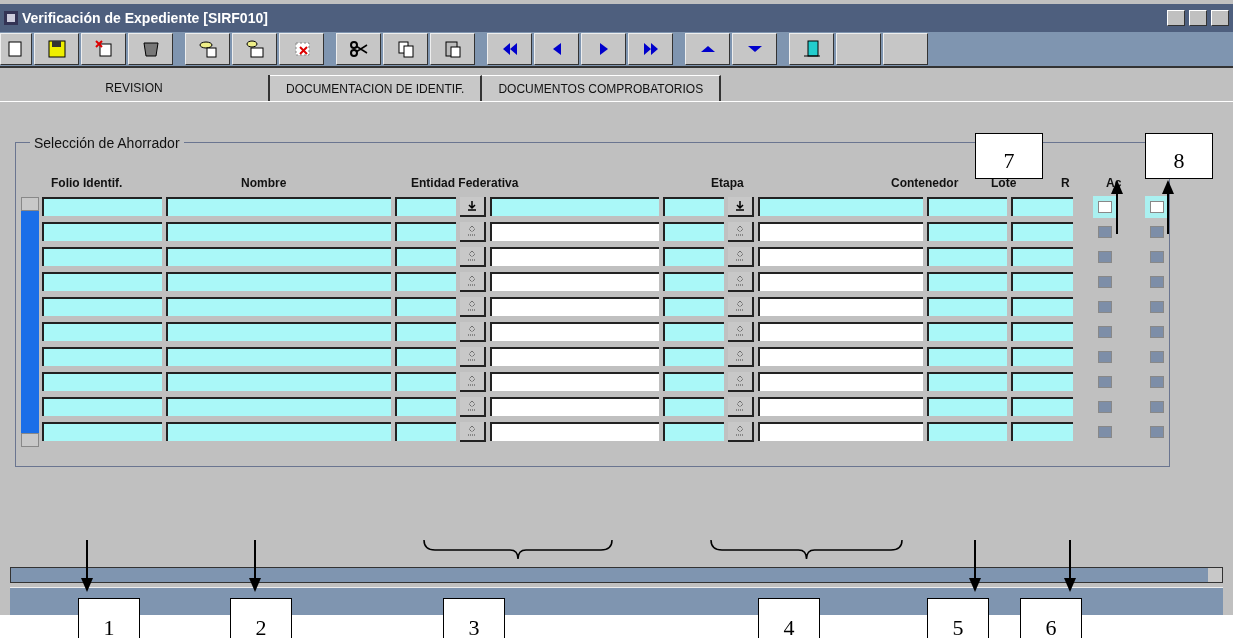 The width and height of the screenshot is (1233, 638). Describe the element at coordinates (602, 88) in the screenshot. I see `tab: DOCUMENTOS COMPROBATORIOS` at that location.